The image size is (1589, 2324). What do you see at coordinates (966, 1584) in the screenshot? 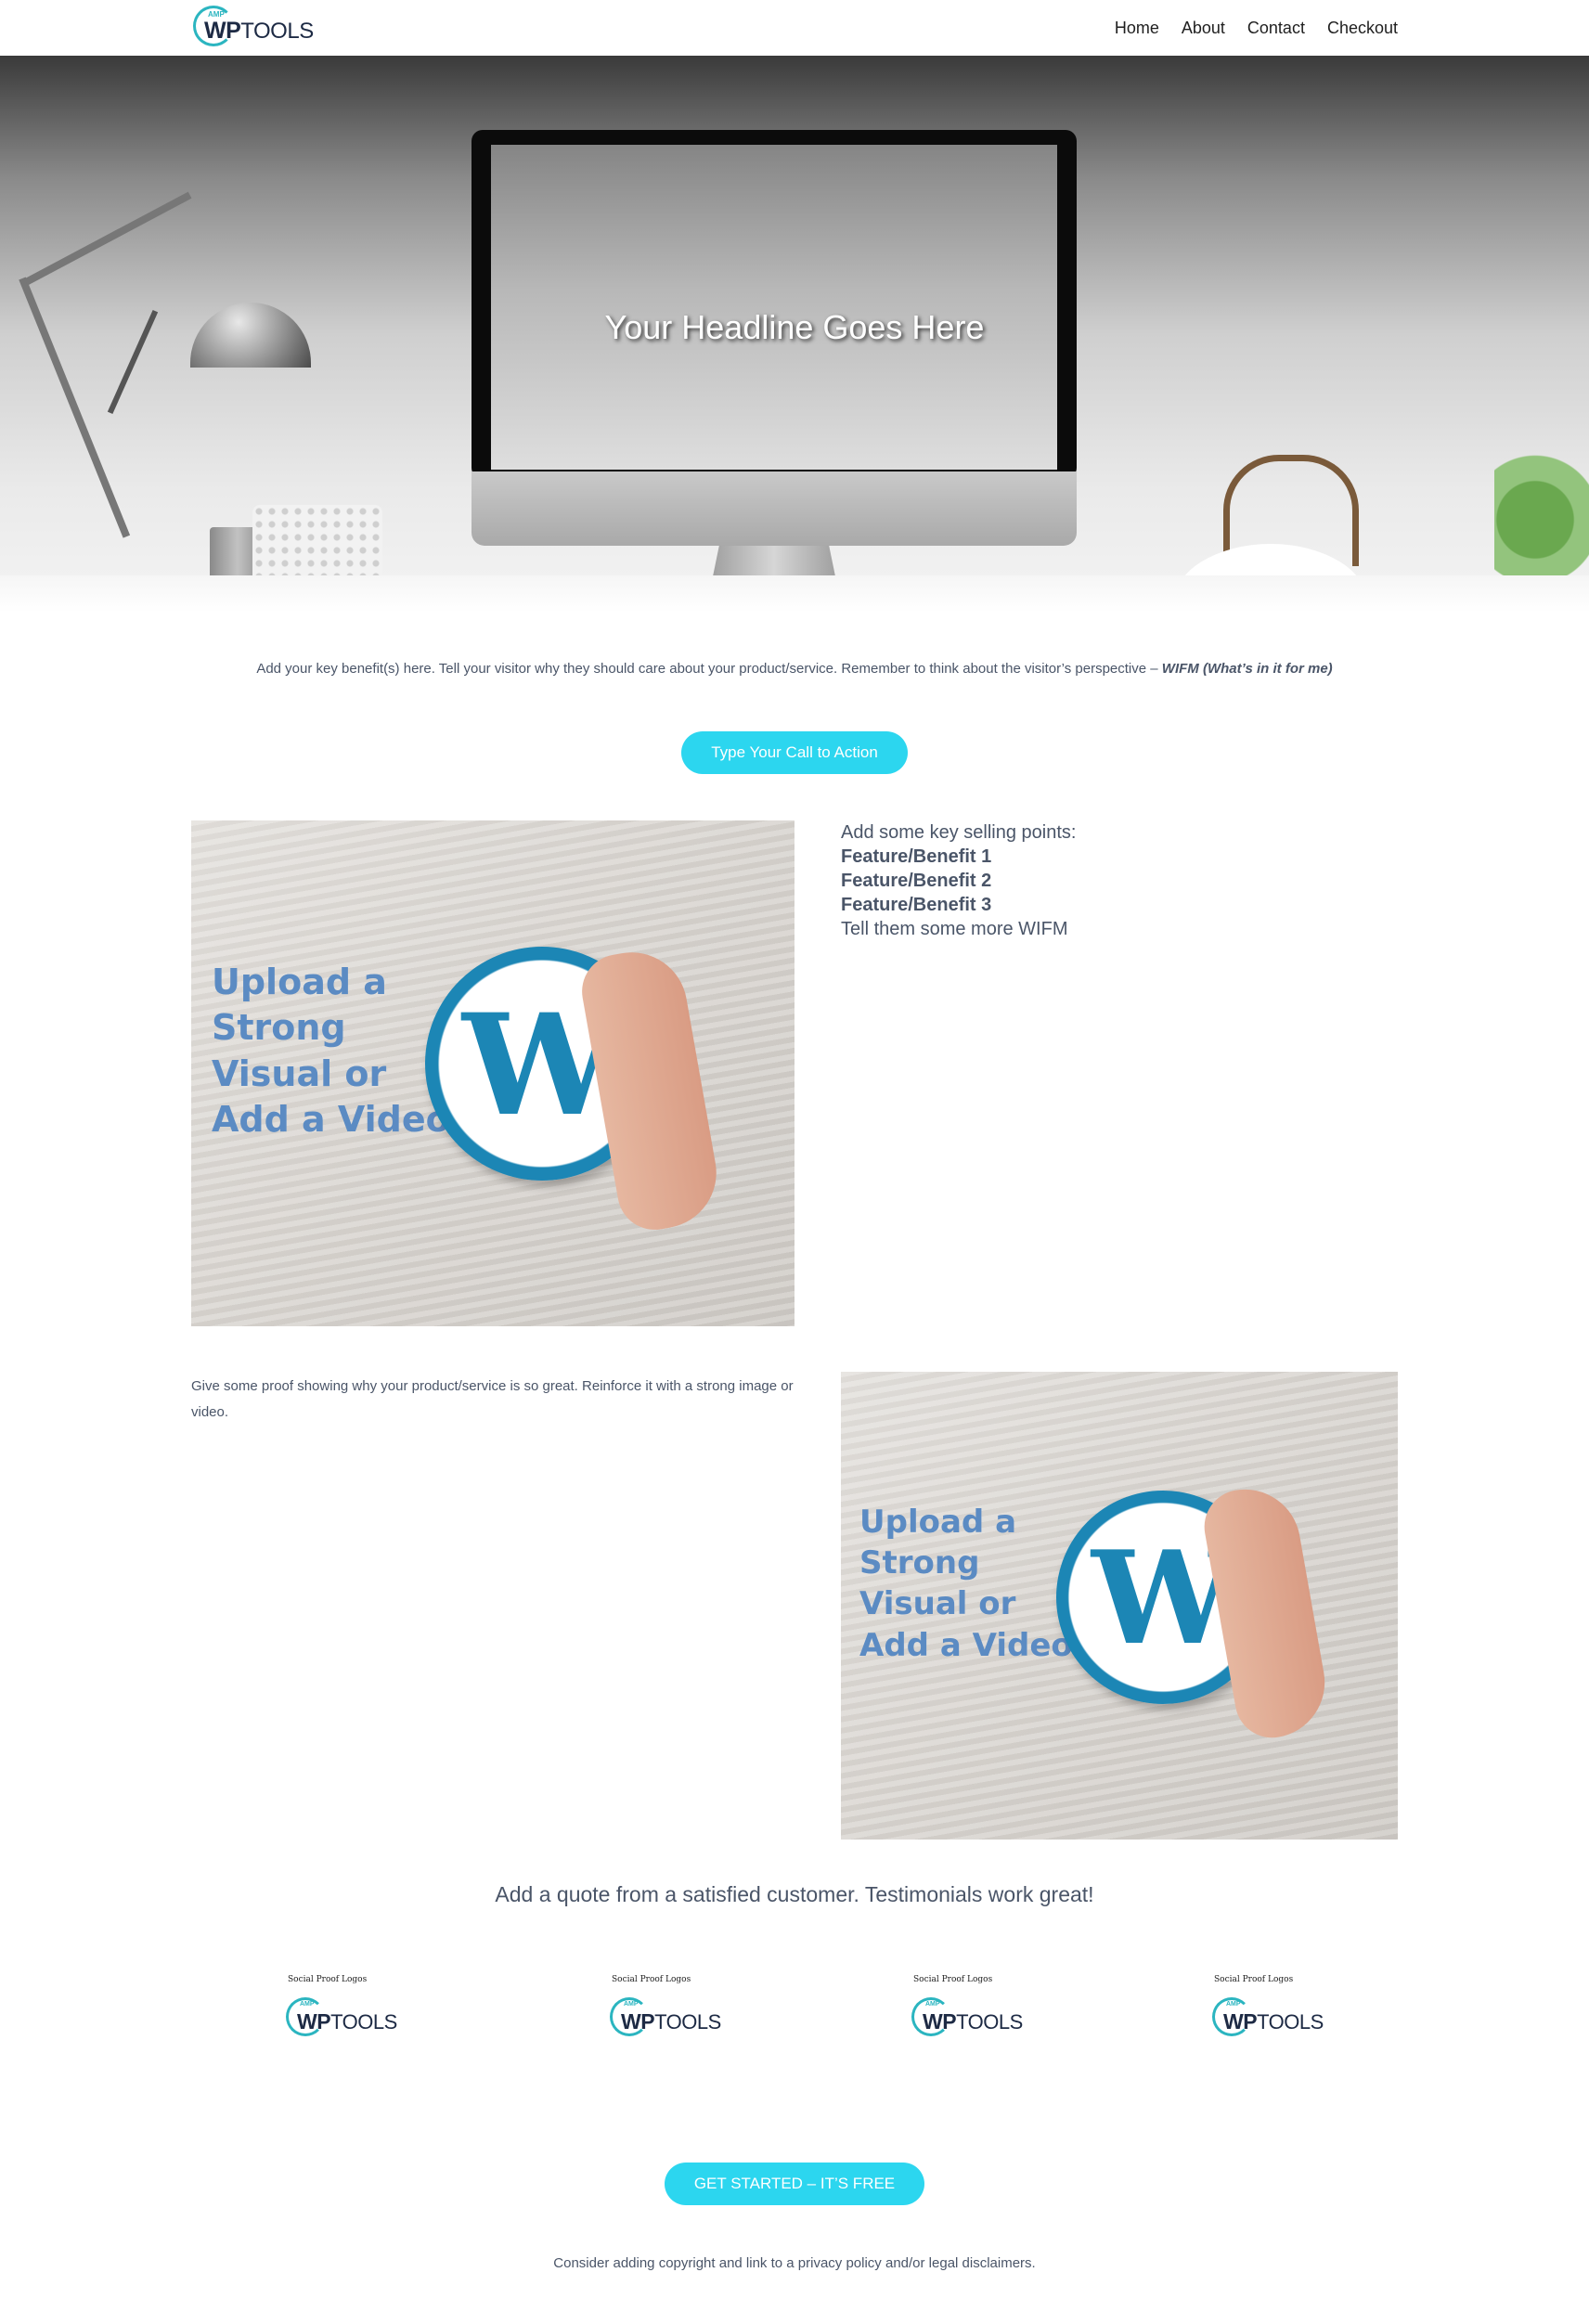
I see `proof-image-overlay-text: Upload a Strong Visual or Add a Video` at bounding box center [966, 1584].